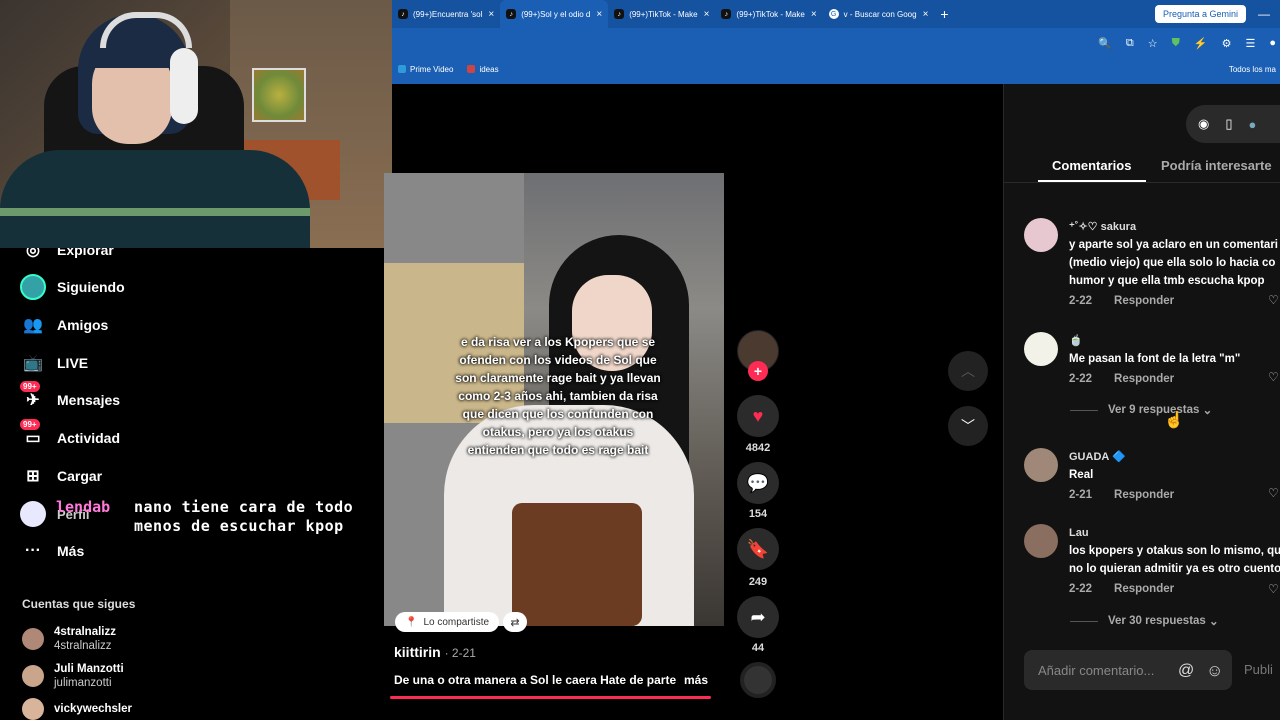 The height and width of the screenshot is (720, 1280). What do you see at coordinates (758, 416) in the screenshot?
I see `like-button: ♥` at bounding box center [758, 416].